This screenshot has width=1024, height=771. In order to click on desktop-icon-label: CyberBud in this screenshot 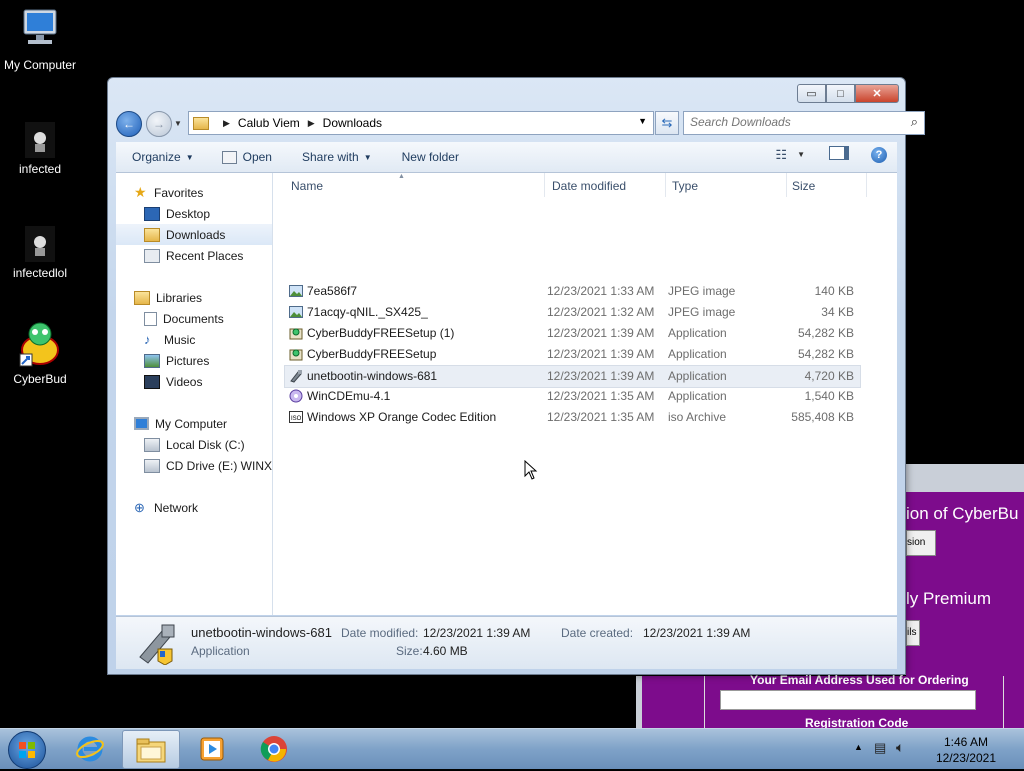, I will do `click(40, 379)`.